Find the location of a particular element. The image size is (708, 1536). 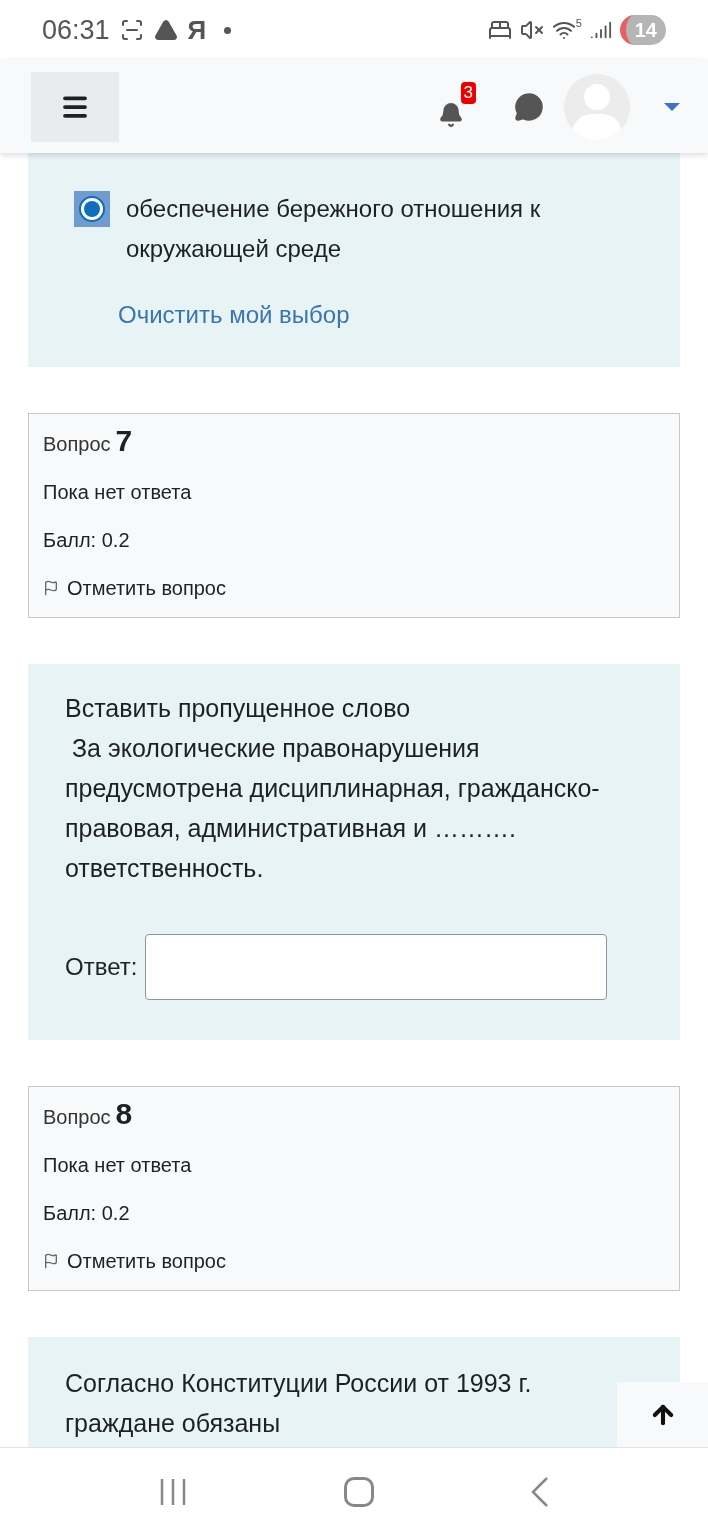

scroll-to-top-button is located at coordinates (662, 1414).